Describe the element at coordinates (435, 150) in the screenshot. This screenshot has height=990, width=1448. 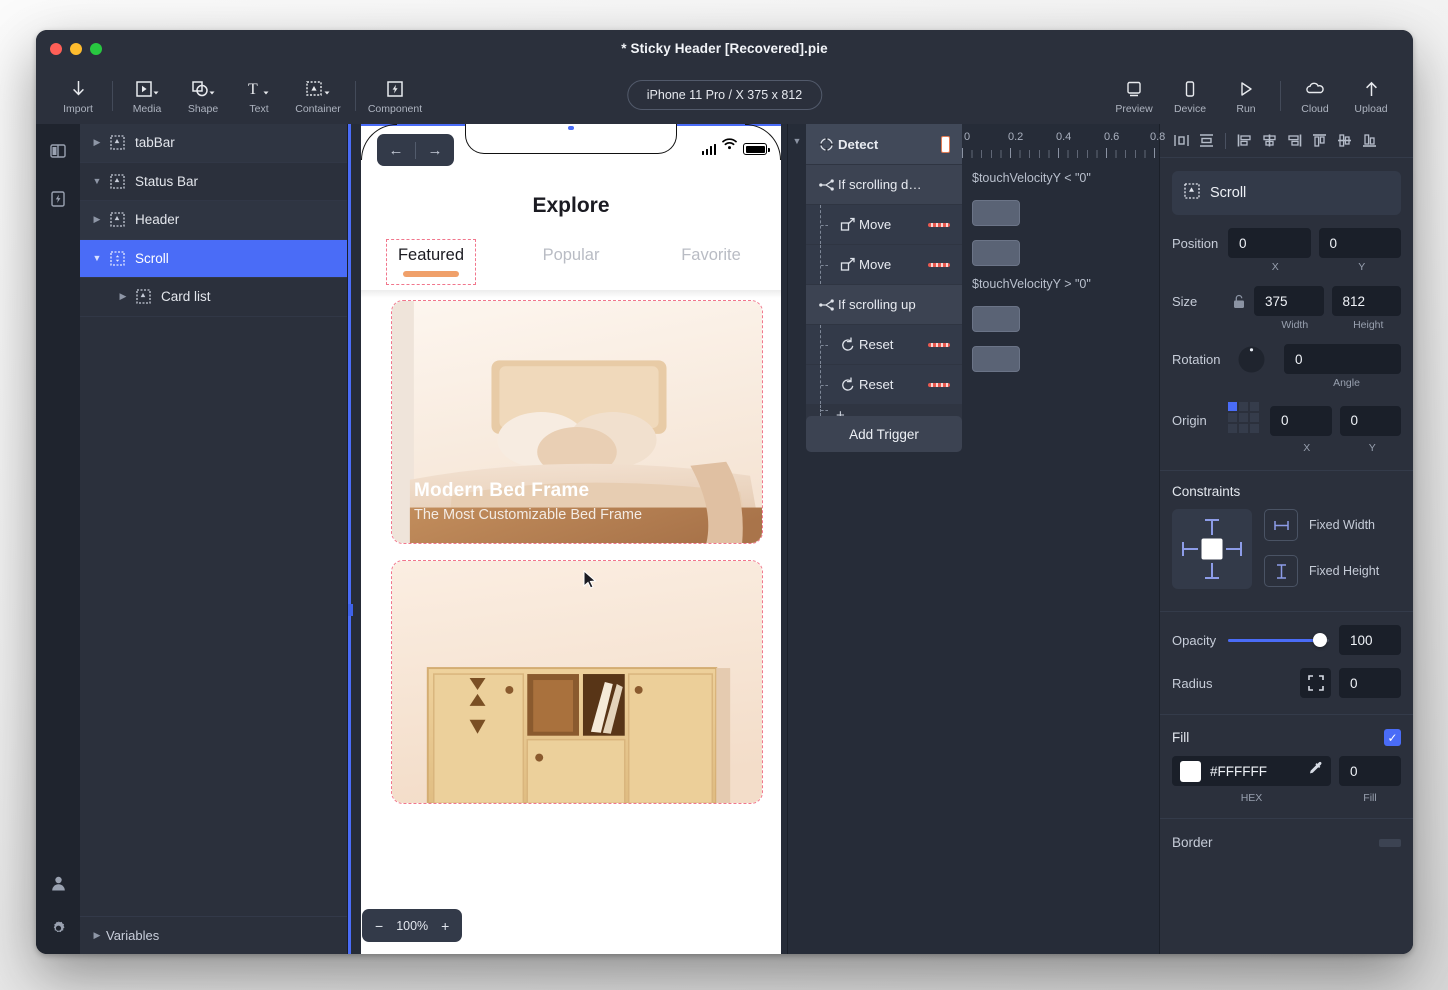
I see `nav-forward-button: →` at that location.